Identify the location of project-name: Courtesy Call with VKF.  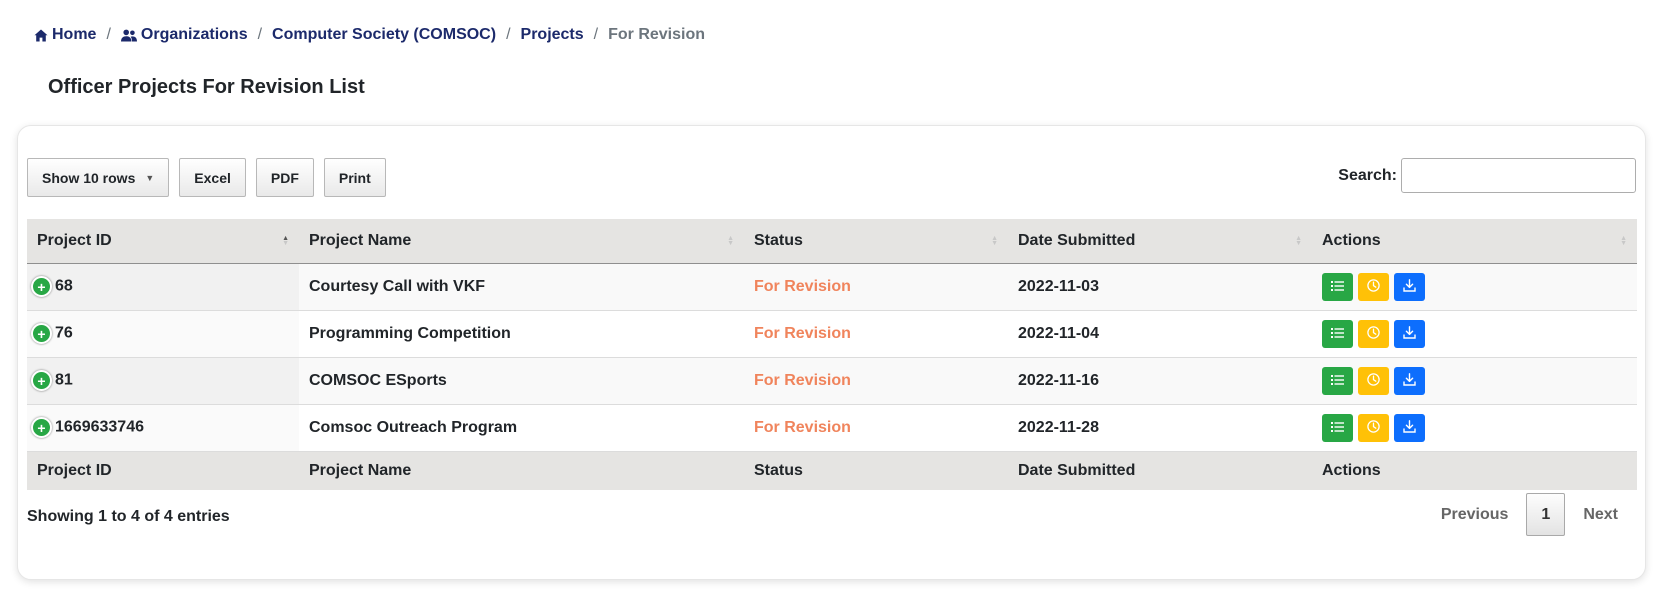
(397, 286).